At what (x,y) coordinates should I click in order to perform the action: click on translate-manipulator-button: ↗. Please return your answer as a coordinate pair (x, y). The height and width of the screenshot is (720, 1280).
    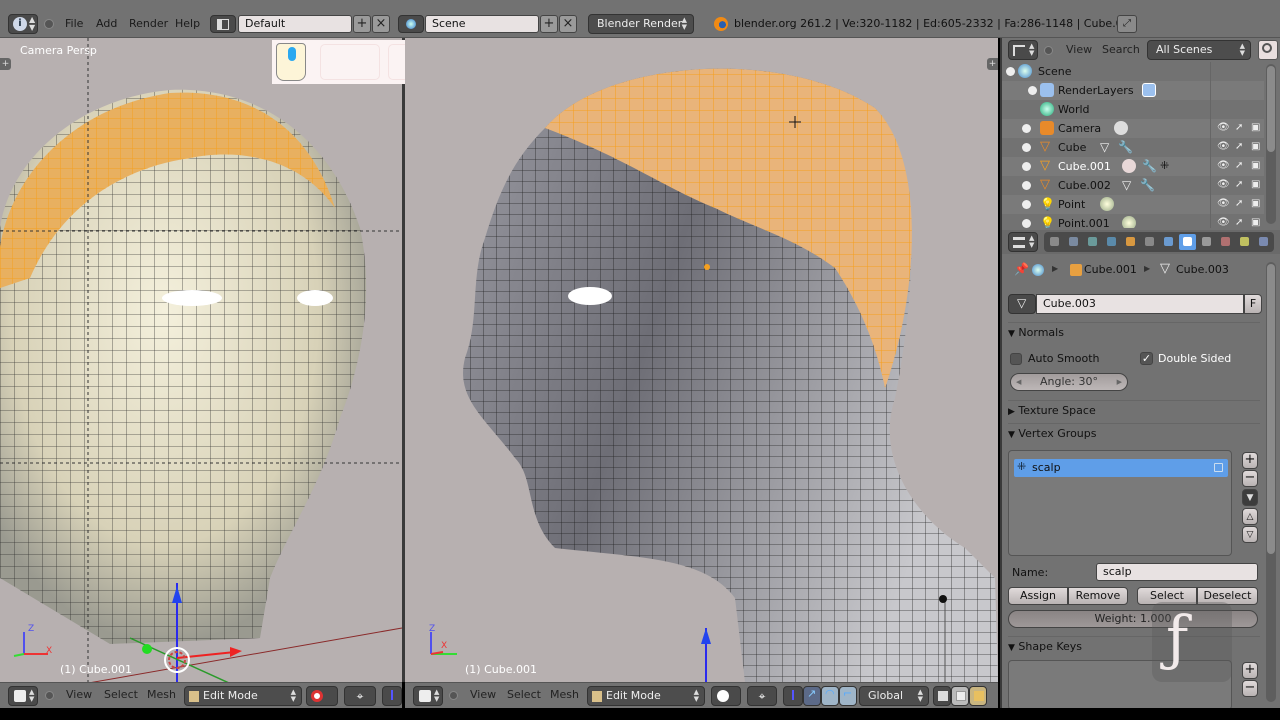
    Looking at the image, I should click on (812, 696).